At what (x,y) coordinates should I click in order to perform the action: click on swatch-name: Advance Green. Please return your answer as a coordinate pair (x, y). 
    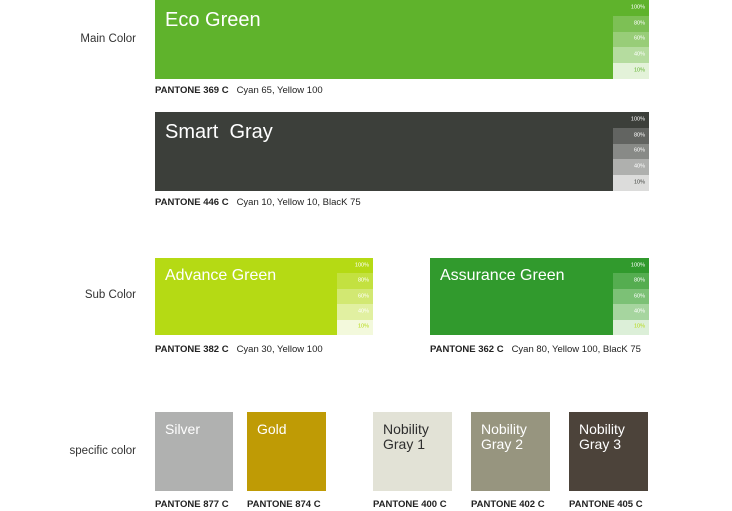
    Looking at the image, I should click on (221, 275).